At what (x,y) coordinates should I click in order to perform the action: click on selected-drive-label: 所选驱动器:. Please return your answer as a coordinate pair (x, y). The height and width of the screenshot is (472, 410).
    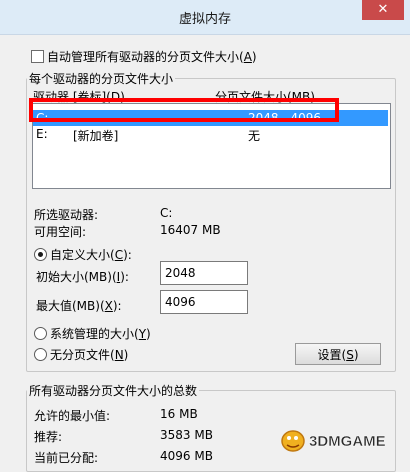
    Looking at the image, I should click on (66, 215).